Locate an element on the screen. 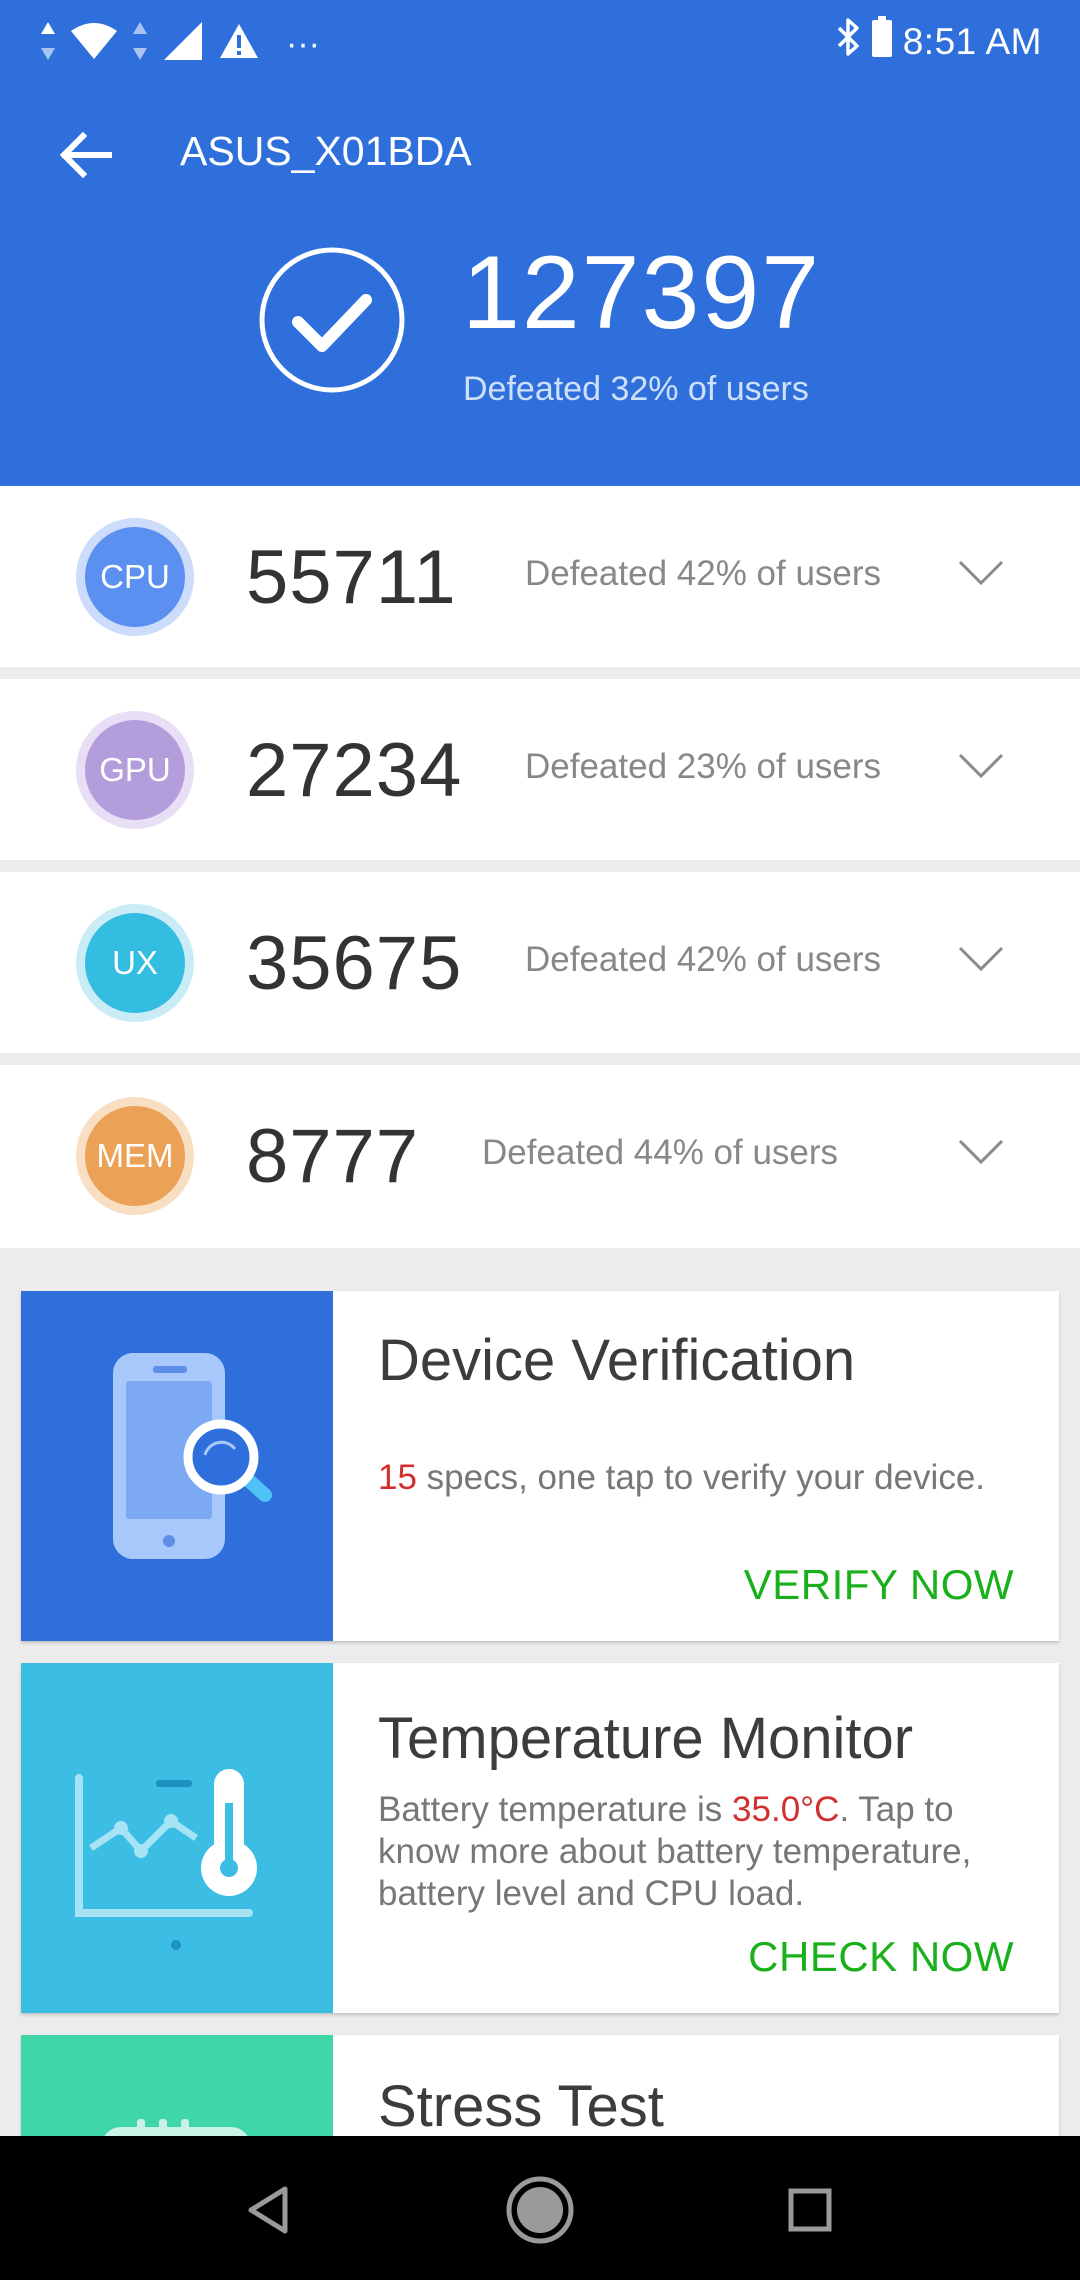  triangle-back-icon is located at coordinates (268, 2210).